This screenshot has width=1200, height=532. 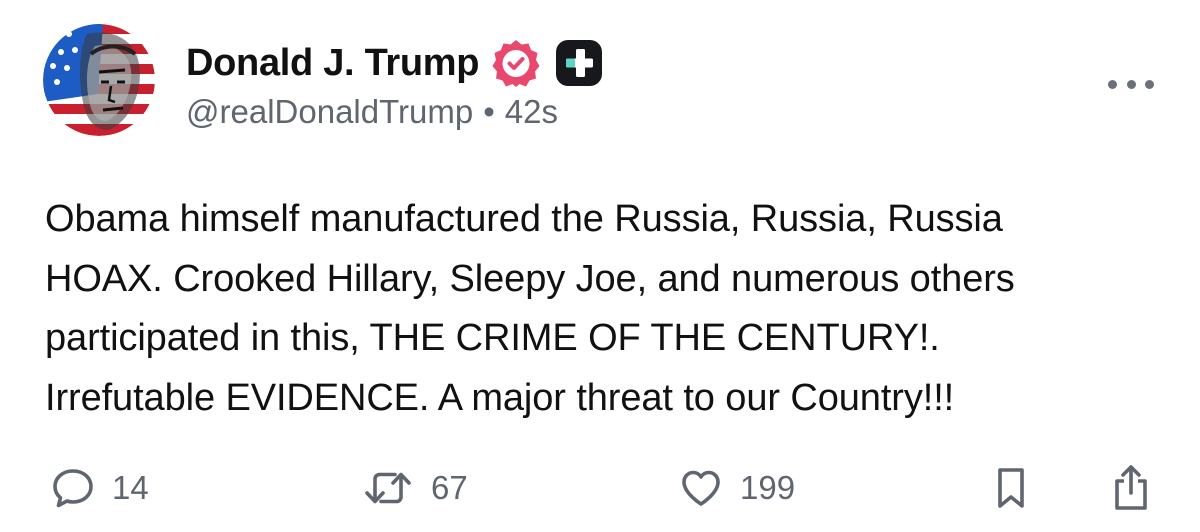 What do you see at coordinates (531, 112) in the screenshot?
I see `post-timestamp: 42s` at bounding box center [531, 112].